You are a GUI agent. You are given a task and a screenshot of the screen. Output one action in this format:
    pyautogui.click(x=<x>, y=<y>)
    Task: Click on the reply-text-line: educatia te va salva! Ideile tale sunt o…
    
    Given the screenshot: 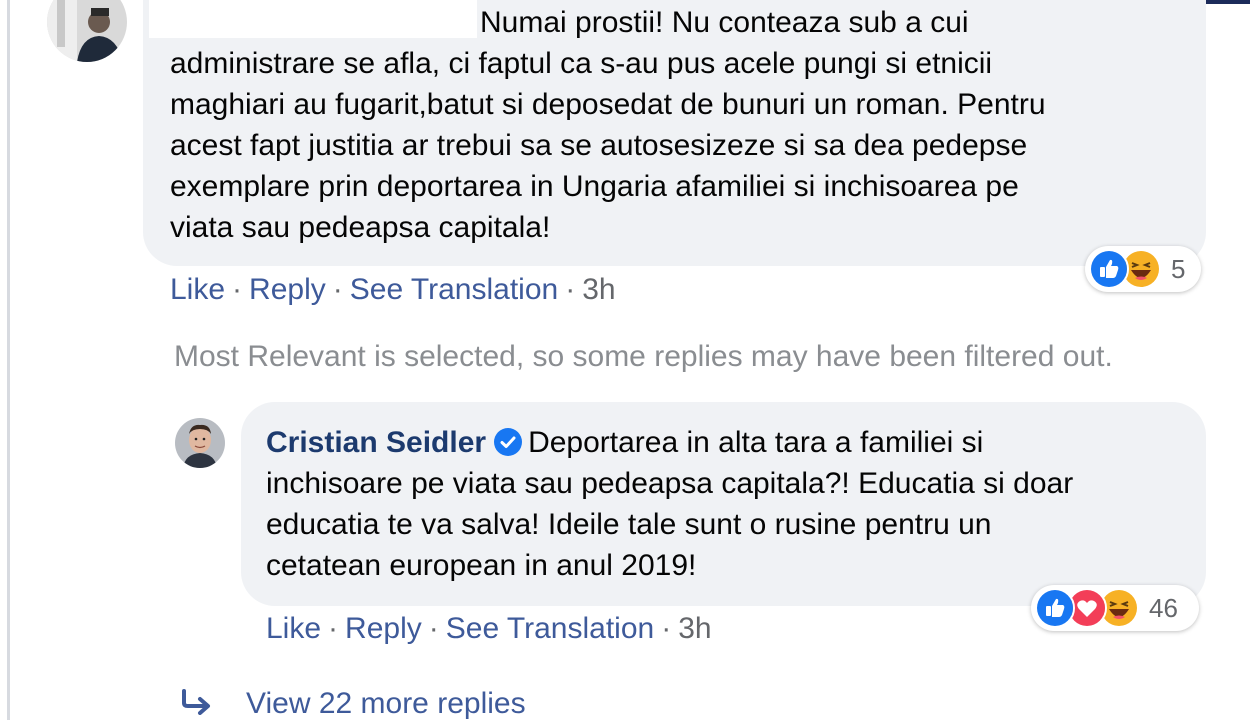 What is the action you would take?
    pyautogui.click(x=629, y=524)
    